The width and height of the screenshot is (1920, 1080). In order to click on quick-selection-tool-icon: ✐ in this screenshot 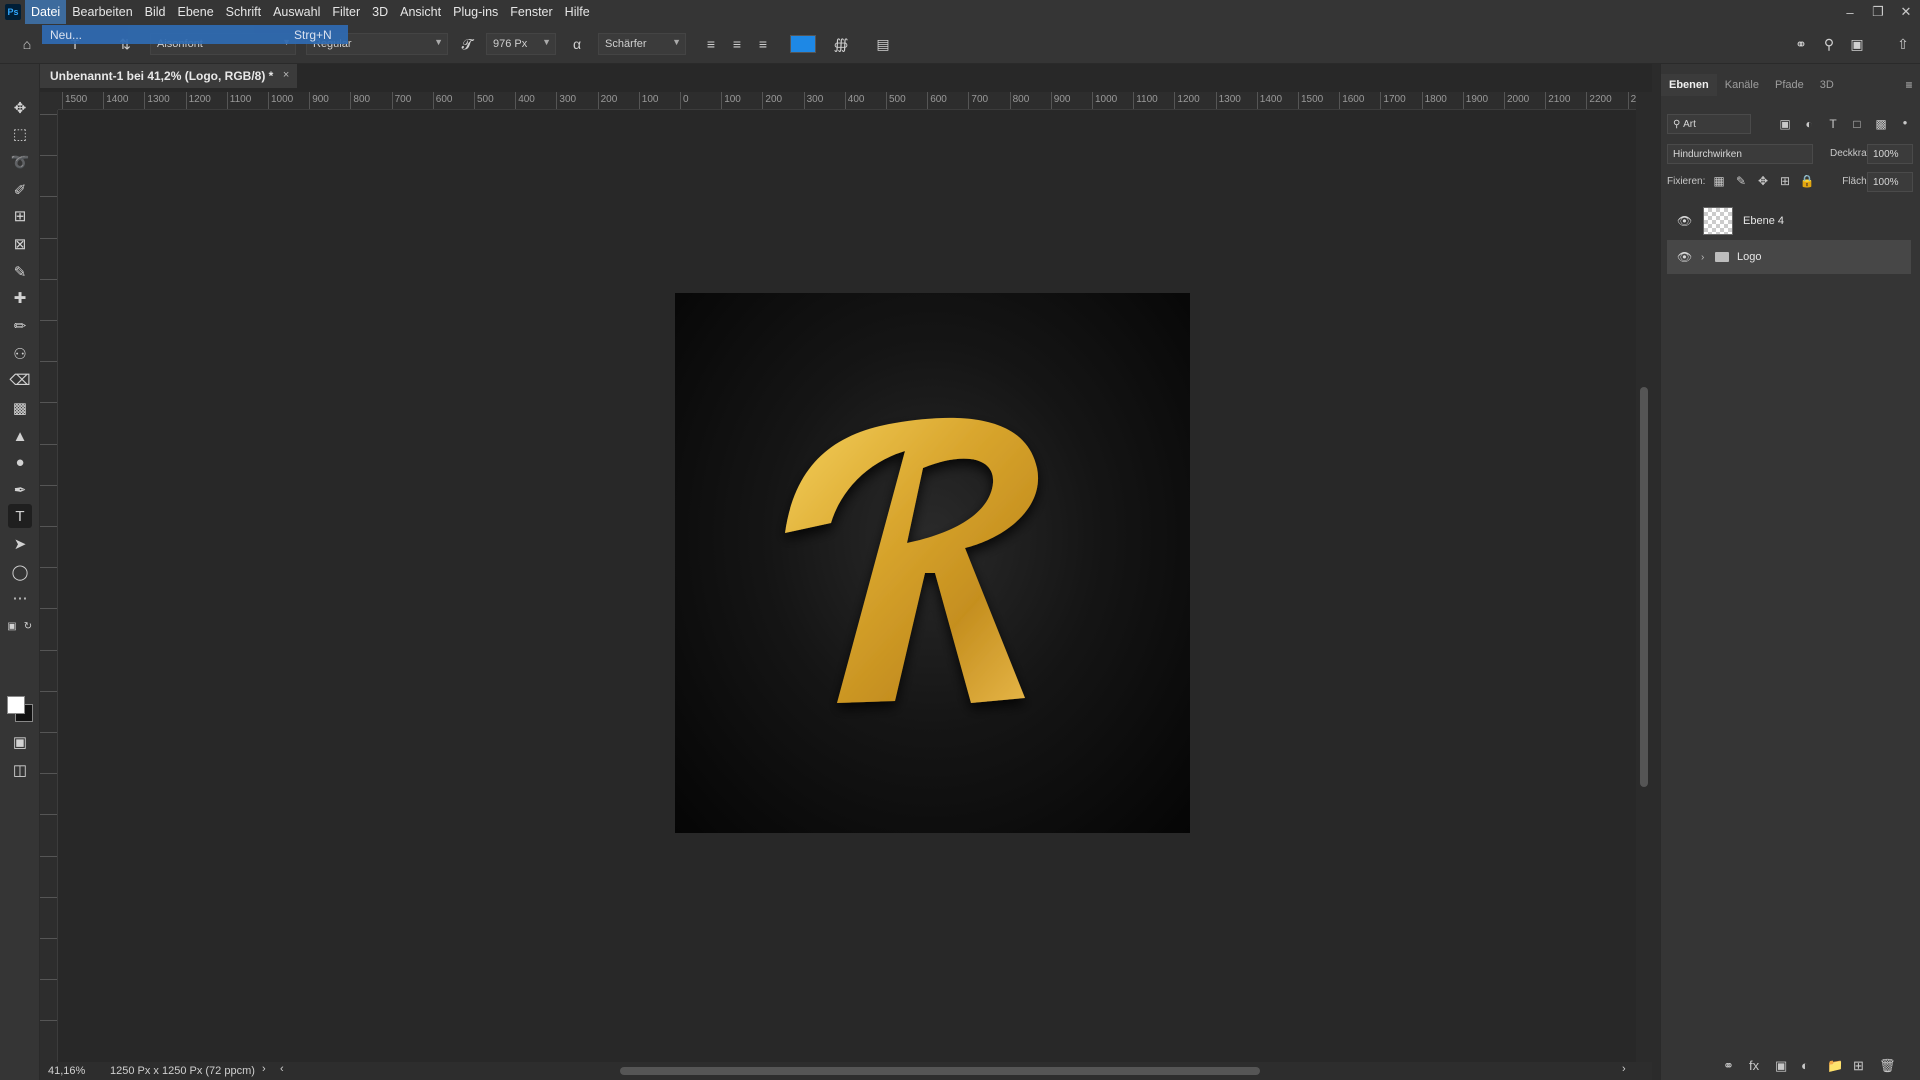, I will do `click(20, 190)`.